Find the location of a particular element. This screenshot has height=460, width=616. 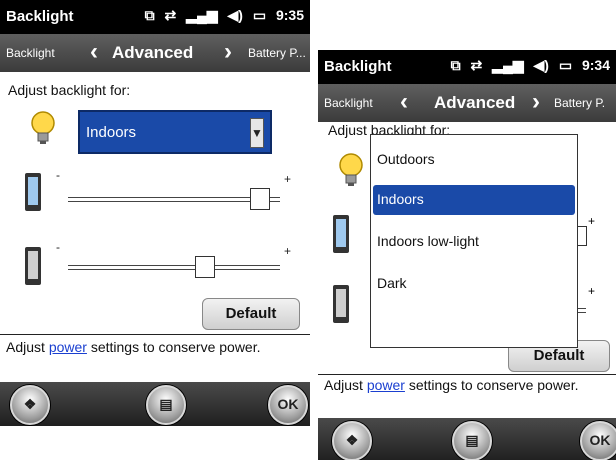

status-time: 9:34 is located at coordinates (595, 65).